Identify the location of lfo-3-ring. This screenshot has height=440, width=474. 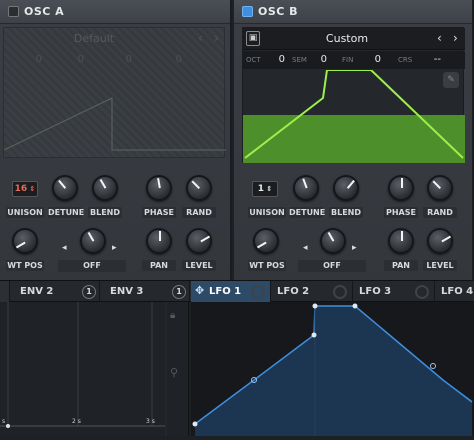
(422, 292).